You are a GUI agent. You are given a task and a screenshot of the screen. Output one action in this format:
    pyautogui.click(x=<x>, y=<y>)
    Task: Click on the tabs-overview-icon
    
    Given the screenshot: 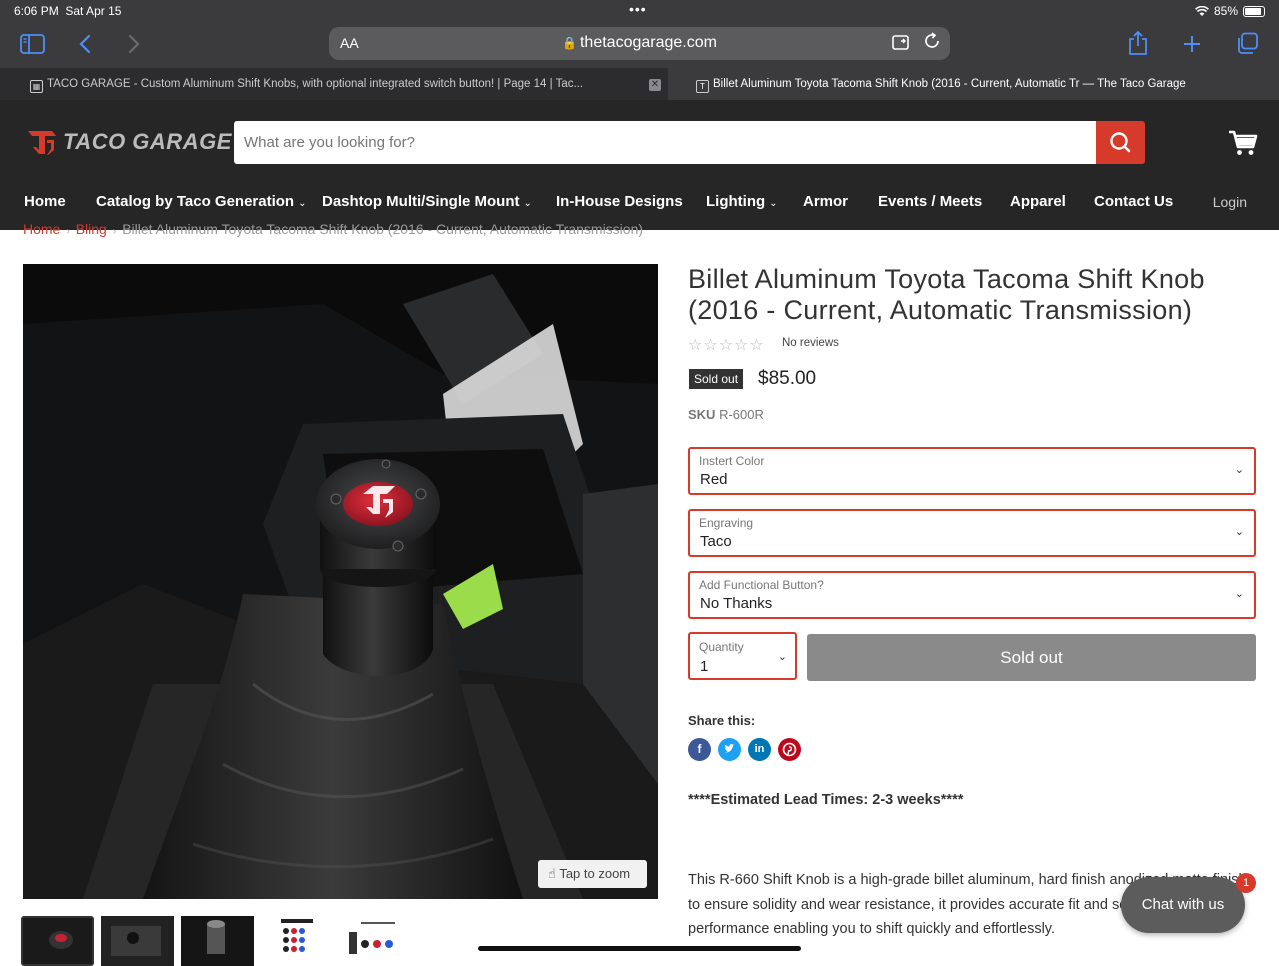 What is the action you would take?
    pyautogui.click(x=1247, y=43)
    